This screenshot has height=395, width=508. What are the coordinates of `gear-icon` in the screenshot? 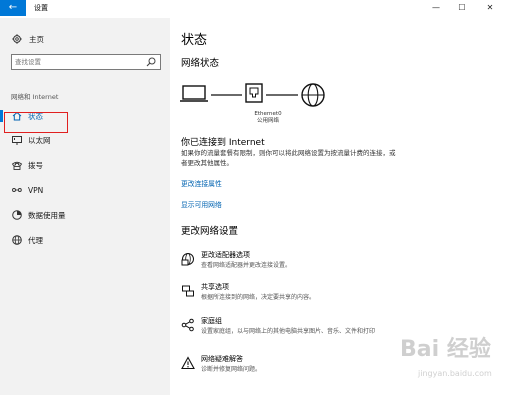 It's located at (17, 39).